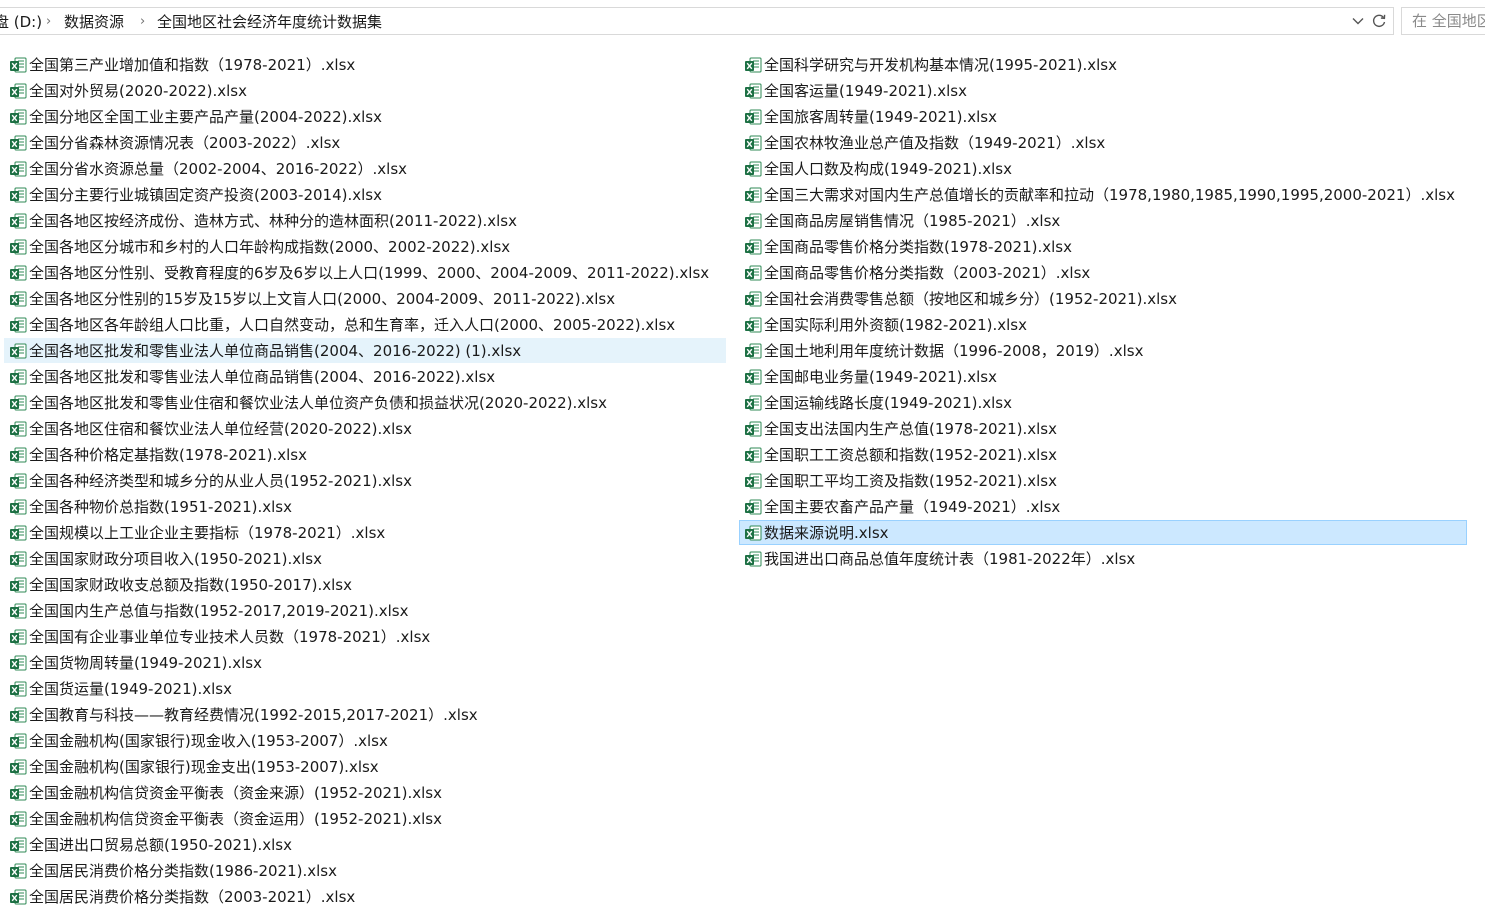 The width and height of the screenshot is (1485, 920). I want to click on file-item: 全国规模以上工业企业主要指标（1978-2021）.xlsx, so click(365, 532).